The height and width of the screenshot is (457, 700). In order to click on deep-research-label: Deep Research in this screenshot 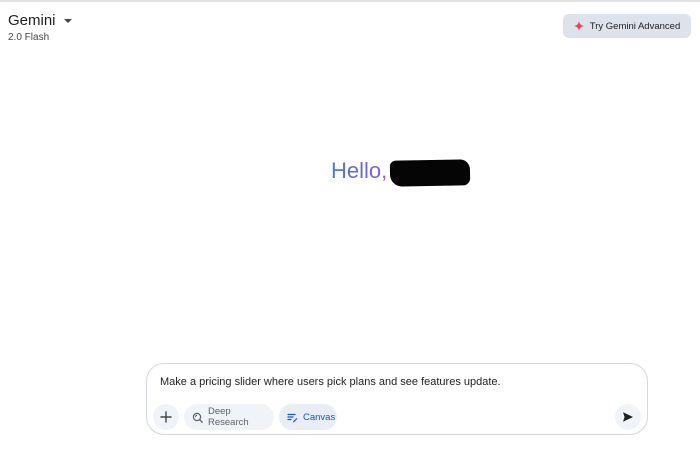, I will do `click(228, 417)`.